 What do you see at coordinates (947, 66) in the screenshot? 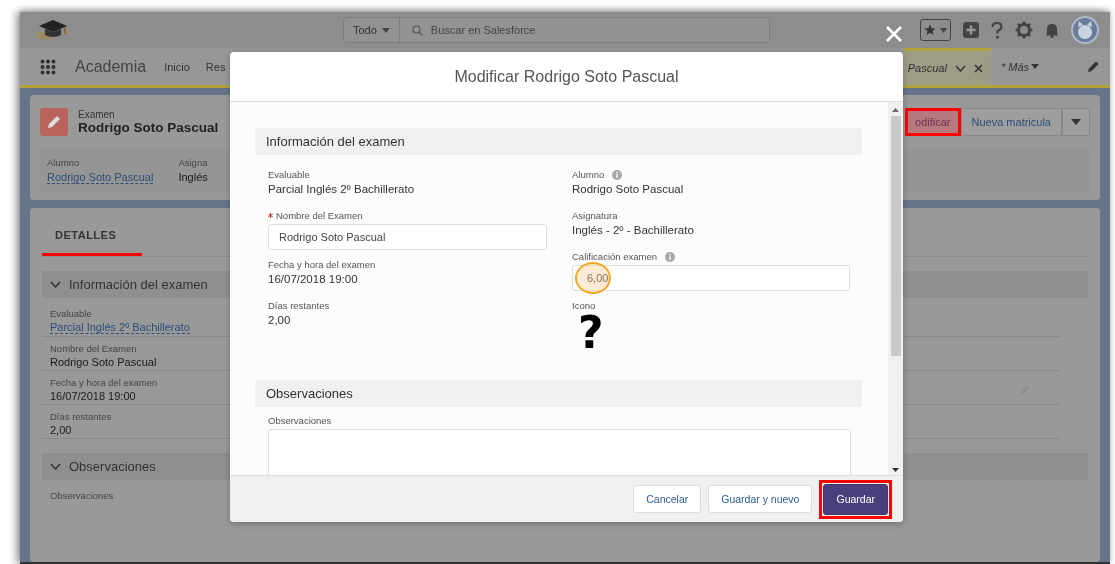
I see `open-record-tab: Pascual` at bounding box center [947, 66].